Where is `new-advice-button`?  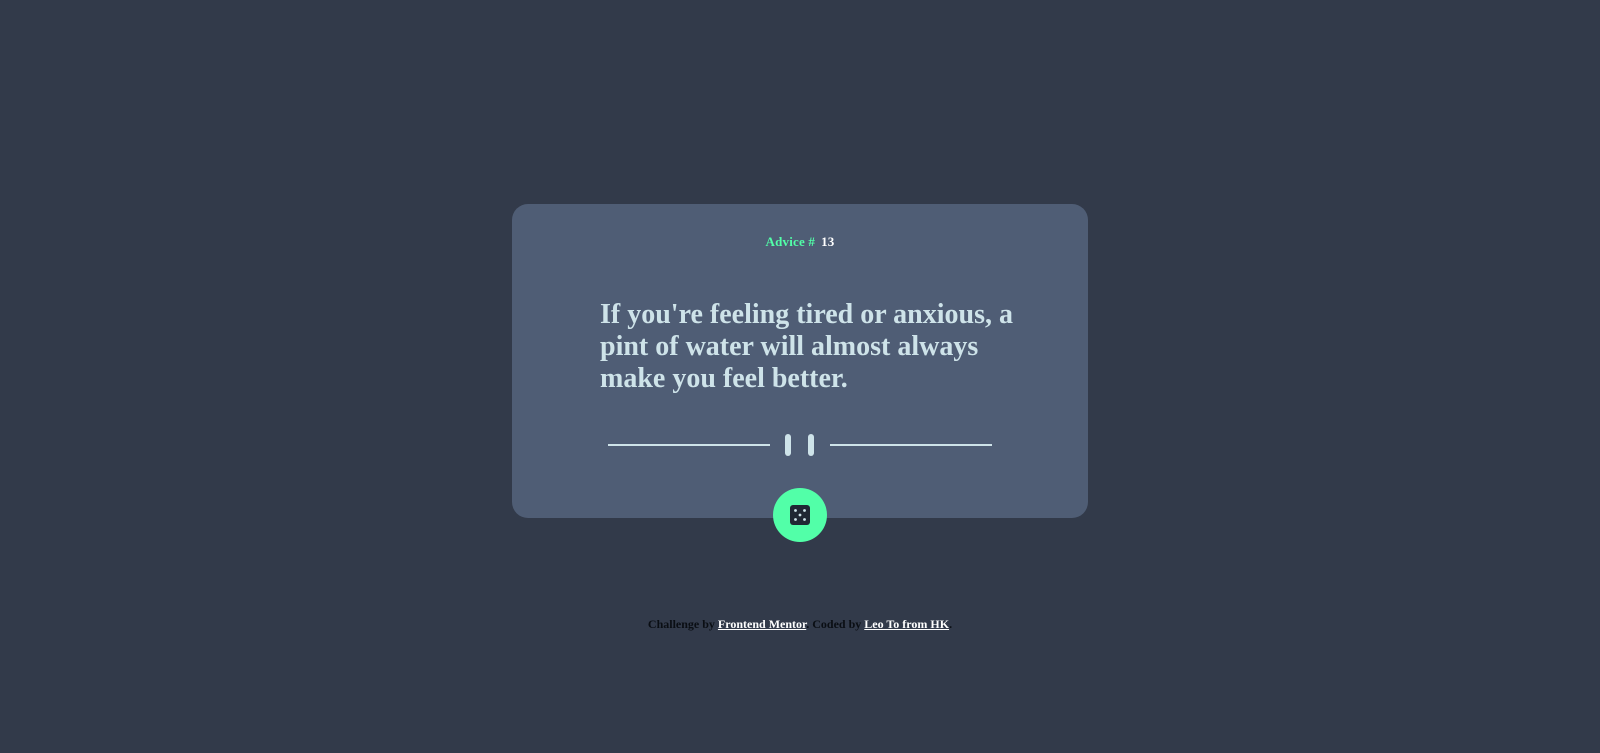 new-advice-button is located at coordinates (800, 515).